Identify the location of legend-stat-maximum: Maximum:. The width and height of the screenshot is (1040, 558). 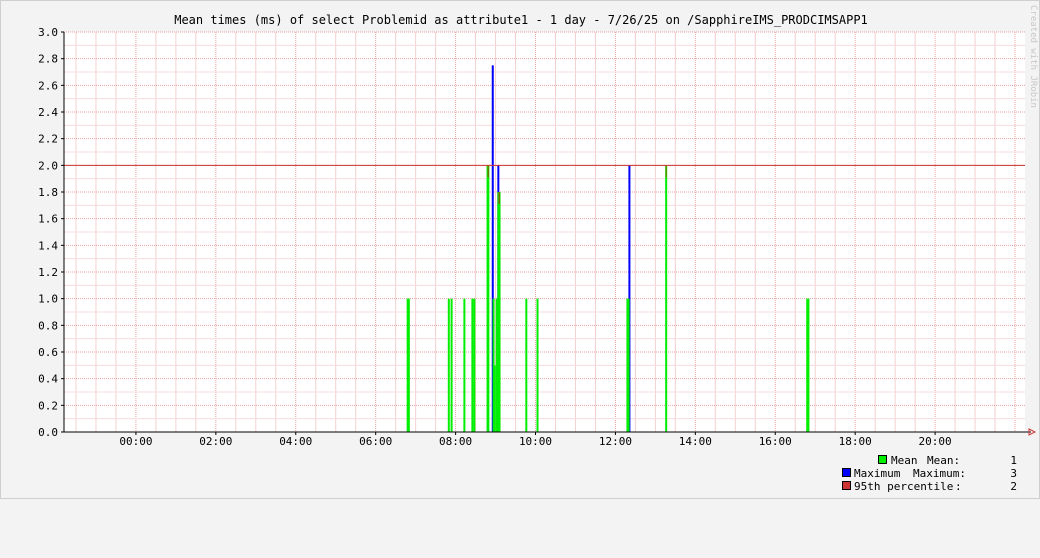
(939, 473).